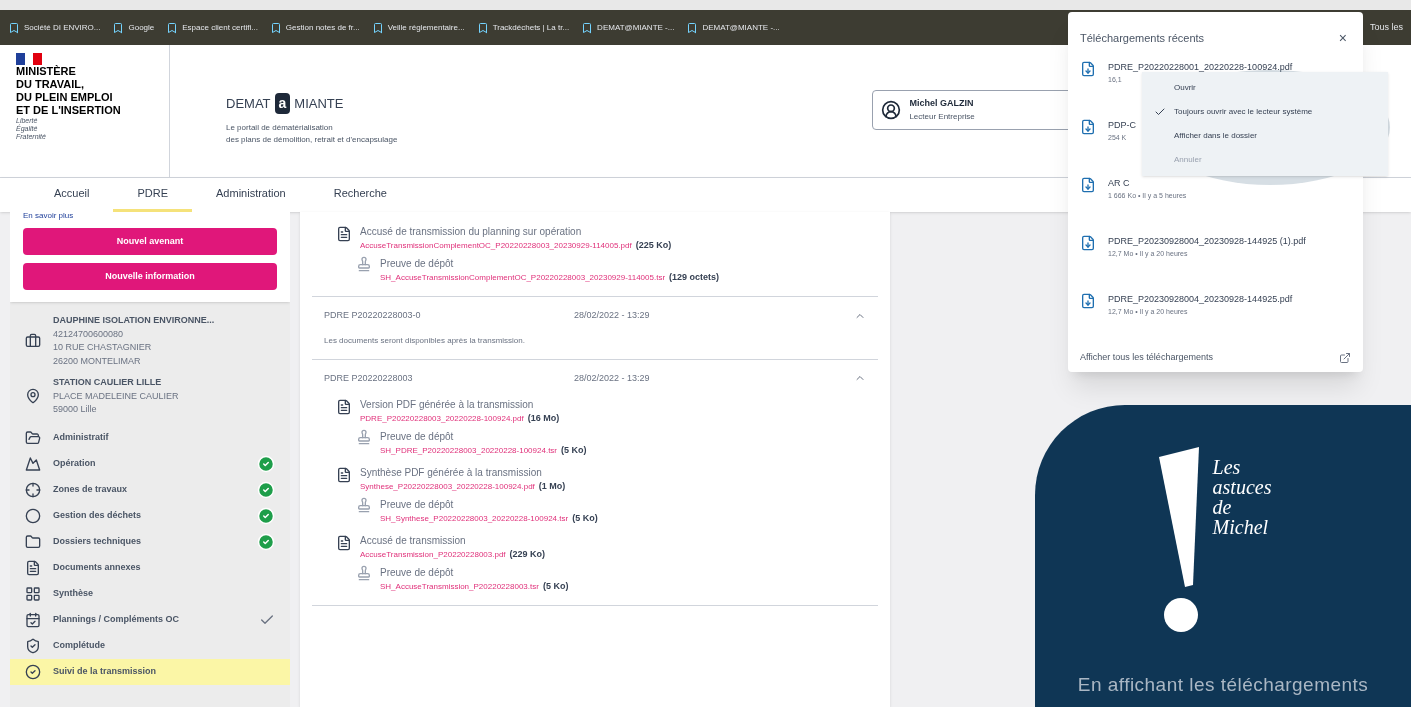  Describe the element at coordinates (29, 59) in the screenshot. I see `flag-icon` at that location.